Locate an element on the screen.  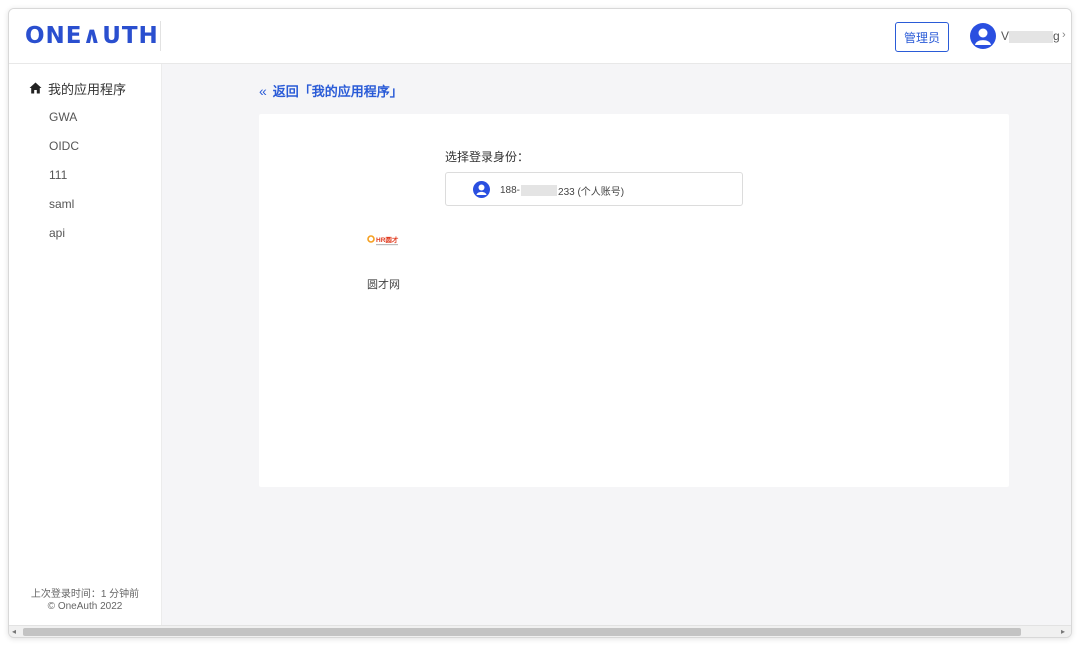
identity-option-personal: 188- 233 (个人账号) is located at coordinates (594, 189).